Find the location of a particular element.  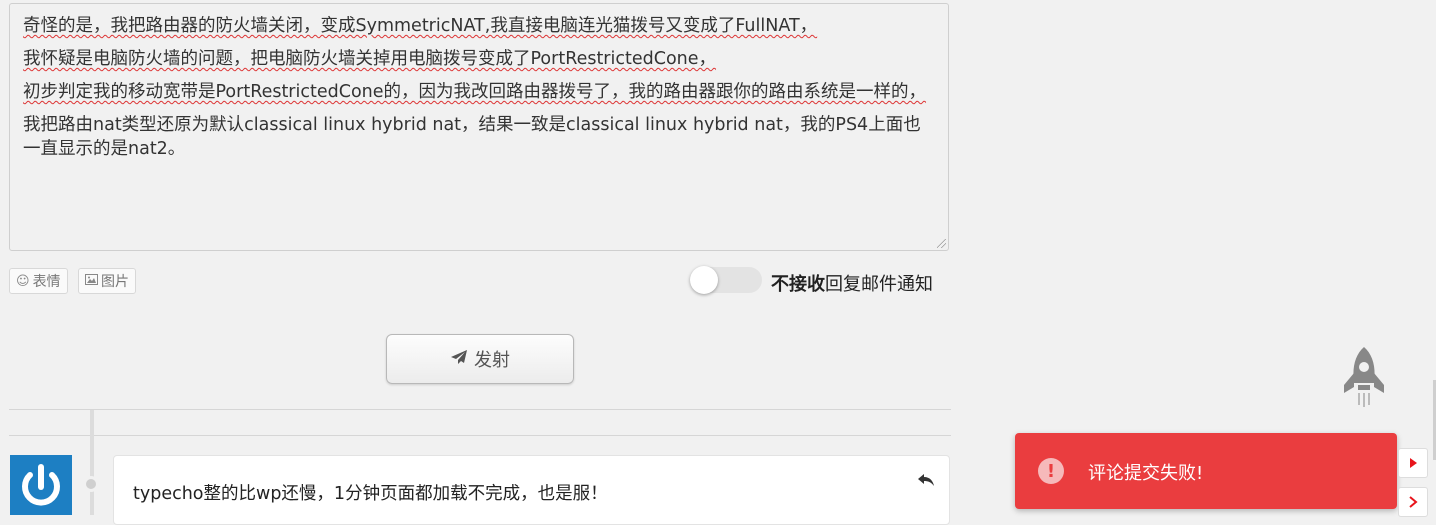

toast-message: 评论提交失败! is located at coordinates (1146, 473).